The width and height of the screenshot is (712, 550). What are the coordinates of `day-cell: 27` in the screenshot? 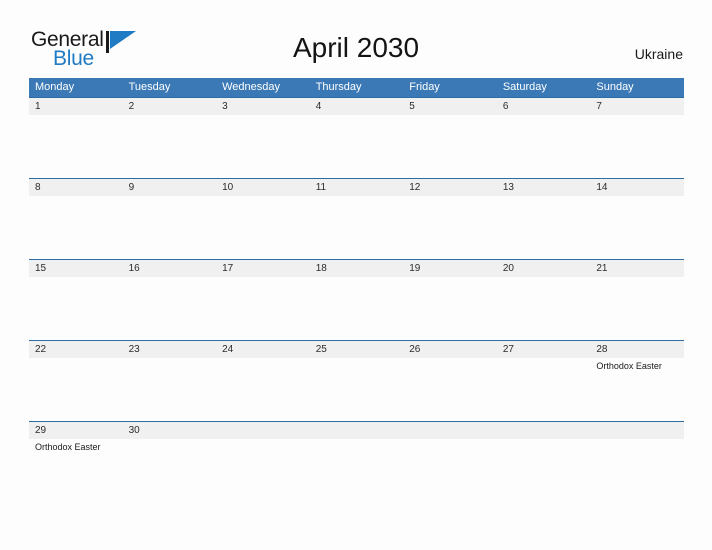 It's located at (544, 381).